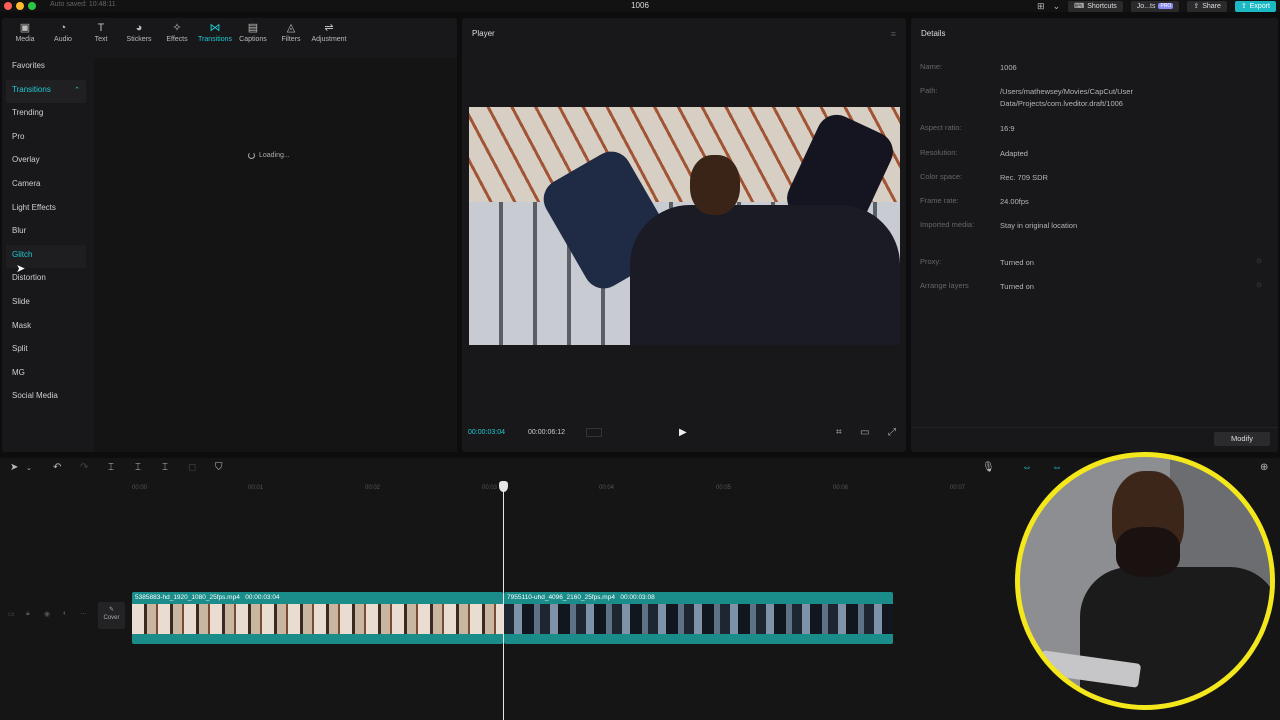 This screenshot has width=1280, height=720. I want to click on category-mg: MG, so click(46, 375).